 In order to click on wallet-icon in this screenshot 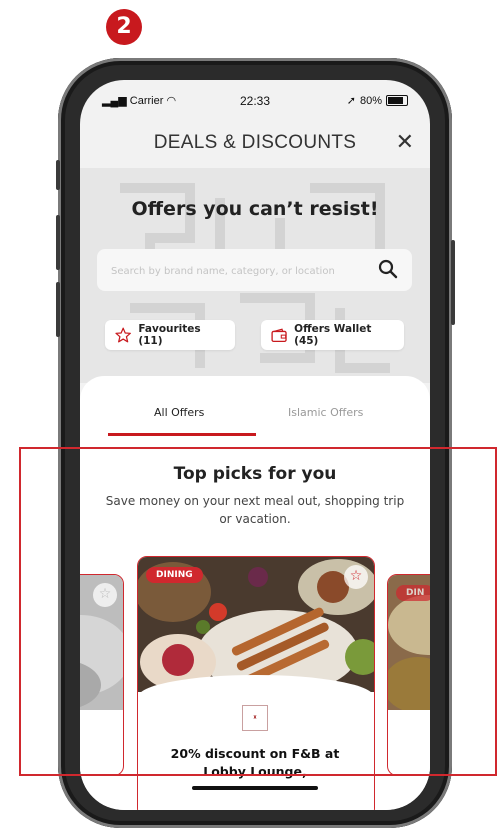, I will do `click(279, 335)`.